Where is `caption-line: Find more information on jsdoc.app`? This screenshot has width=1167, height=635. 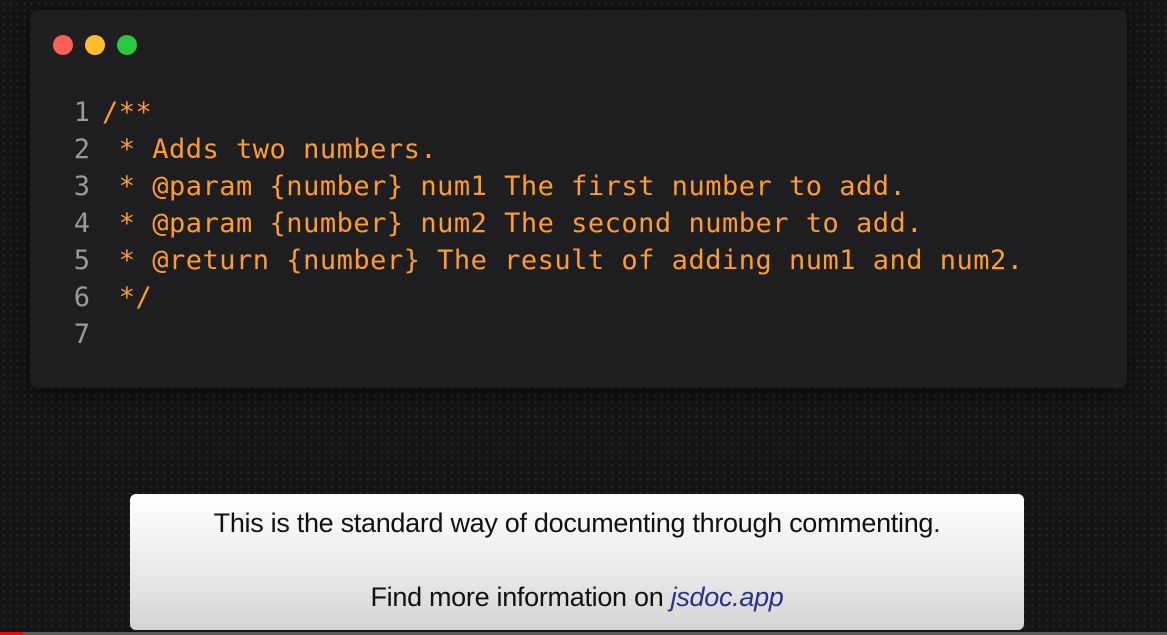
caption-line: Find more information on jsdoc.app is located at coordinates (577, 597).